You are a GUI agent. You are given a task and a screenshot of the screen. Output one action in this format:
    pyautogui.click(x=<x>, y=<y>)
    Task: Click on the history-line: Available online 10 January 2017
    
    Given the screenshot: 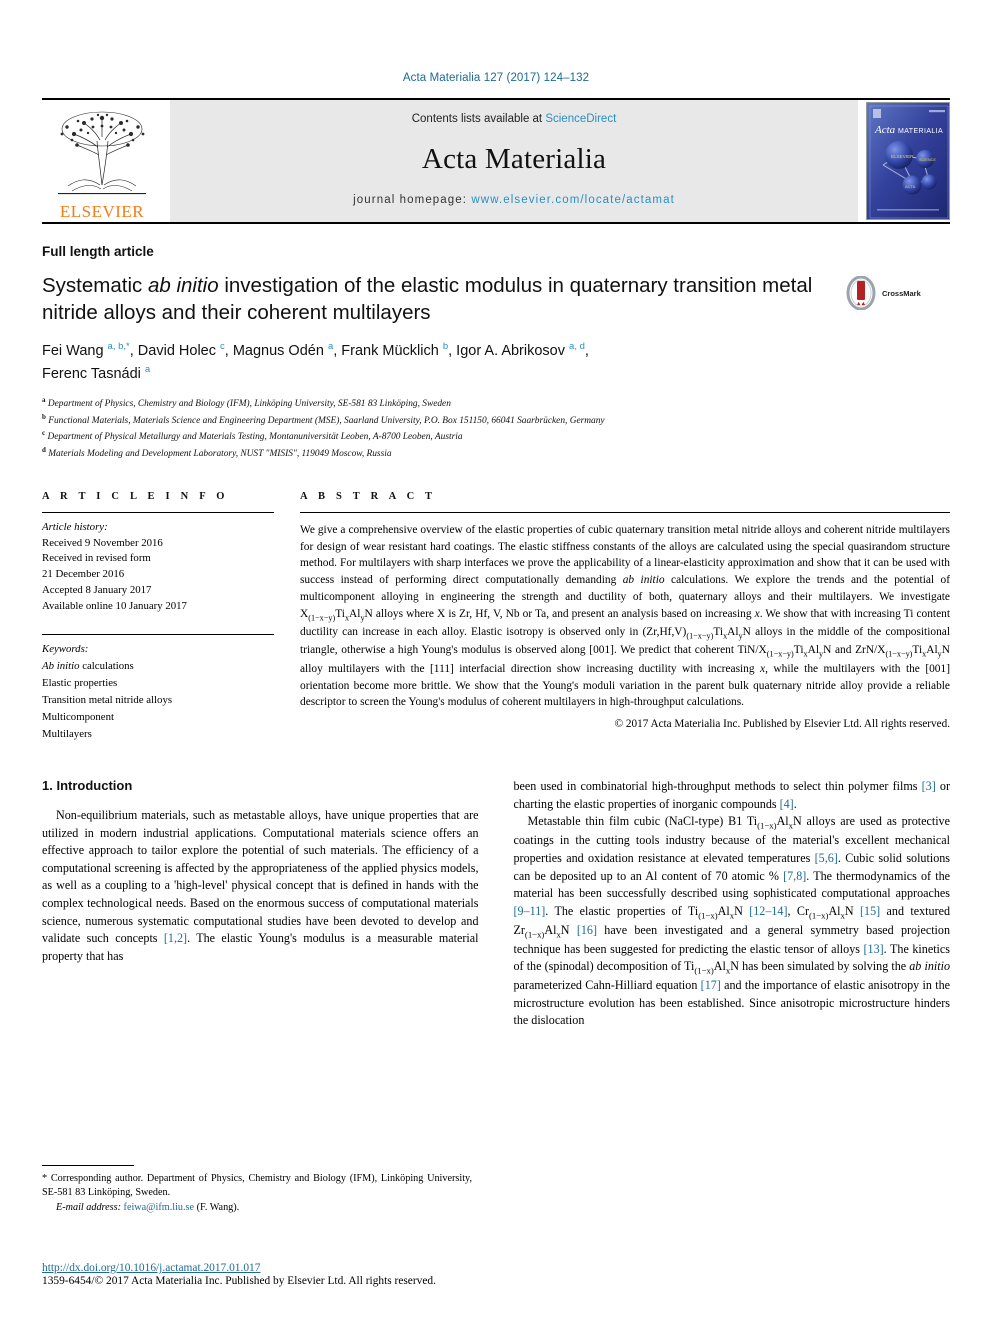 What is the action you would take?
    pyautogui.click(x=114, y=605)
    